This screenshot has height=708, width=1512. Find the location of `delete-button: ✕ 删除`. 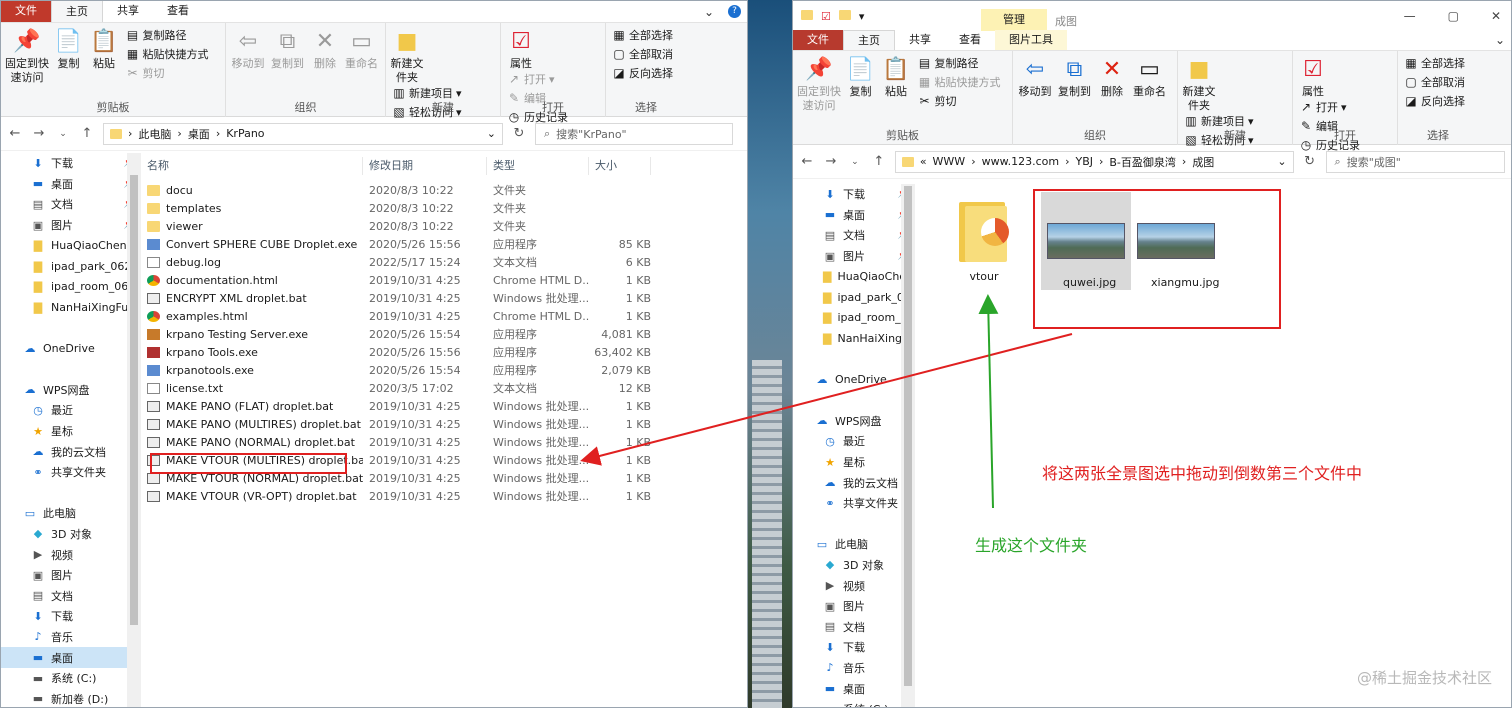

delete-button: ✕ 删除 is located at coordinates (1112, 77).